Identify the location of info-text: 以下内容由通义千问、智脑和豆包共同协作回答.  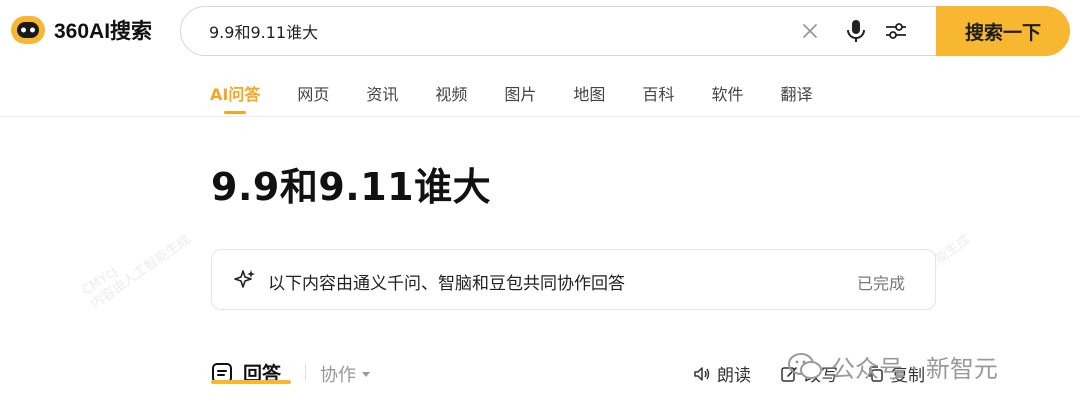
(446, 284).